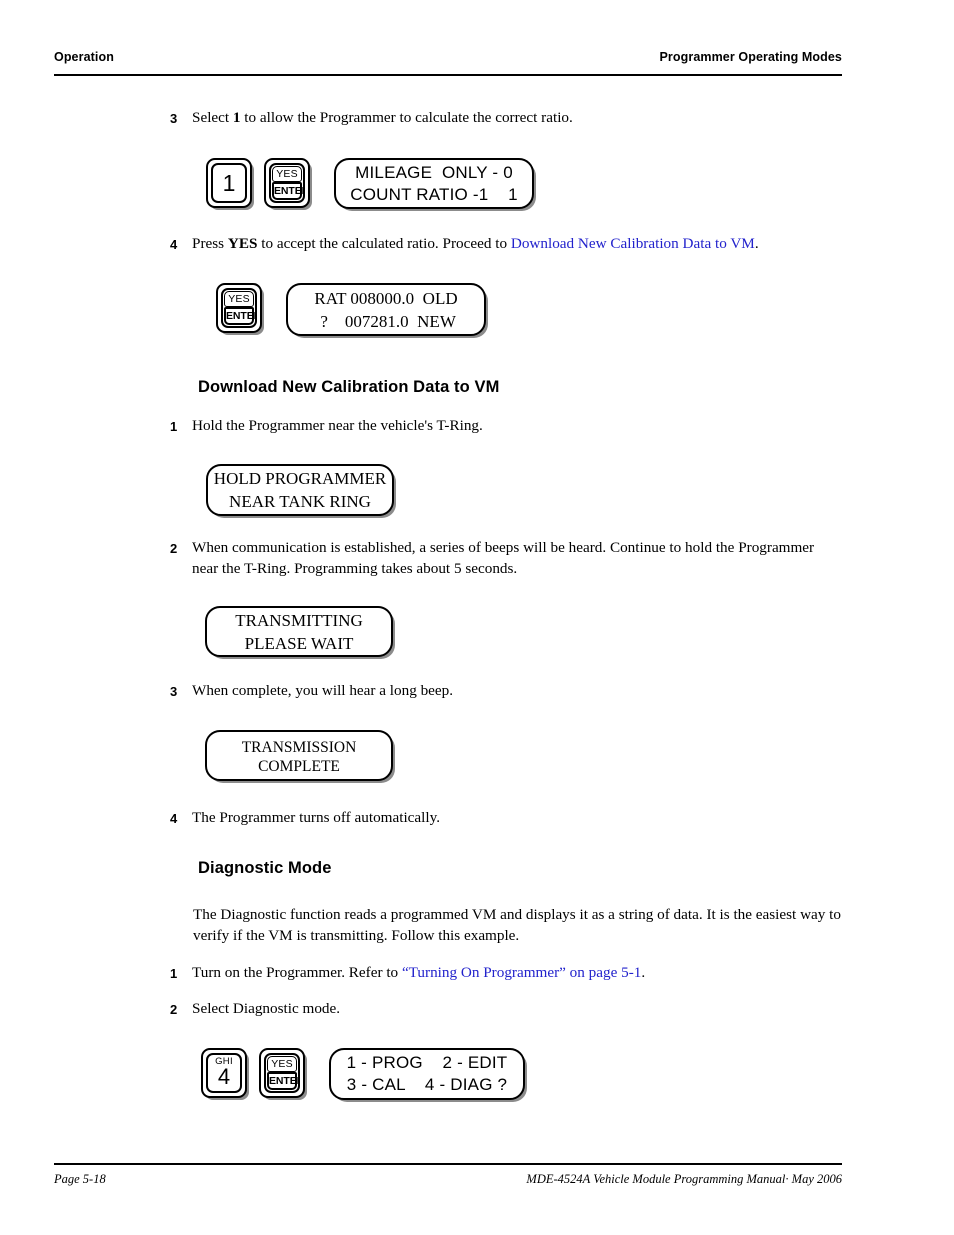 Image resolution: width=954 pixels, height=1235 pixels. What do you see at coordinates (300, 478) in the screenshot?
I see `lcd-line-1: HOLD PROGRAMMER` at bounding box center [300, 478].